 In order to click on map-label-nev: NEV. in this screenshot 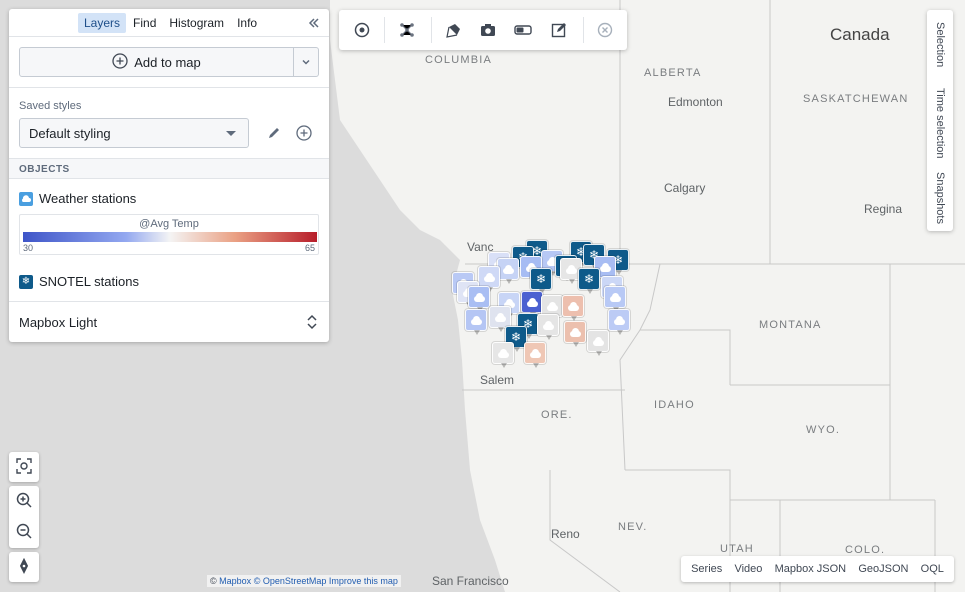, I will do `click(633, 527)`.